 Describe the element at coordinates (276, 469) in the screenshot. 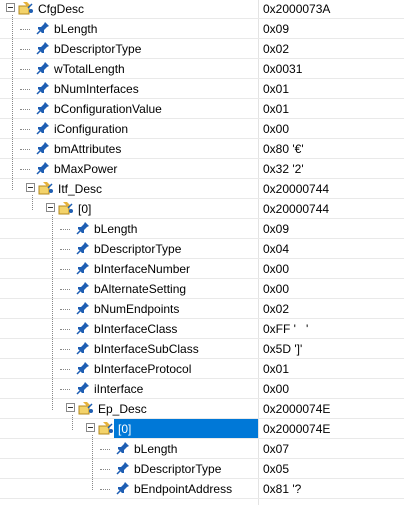

I see `node-value: 0x05` at that location.